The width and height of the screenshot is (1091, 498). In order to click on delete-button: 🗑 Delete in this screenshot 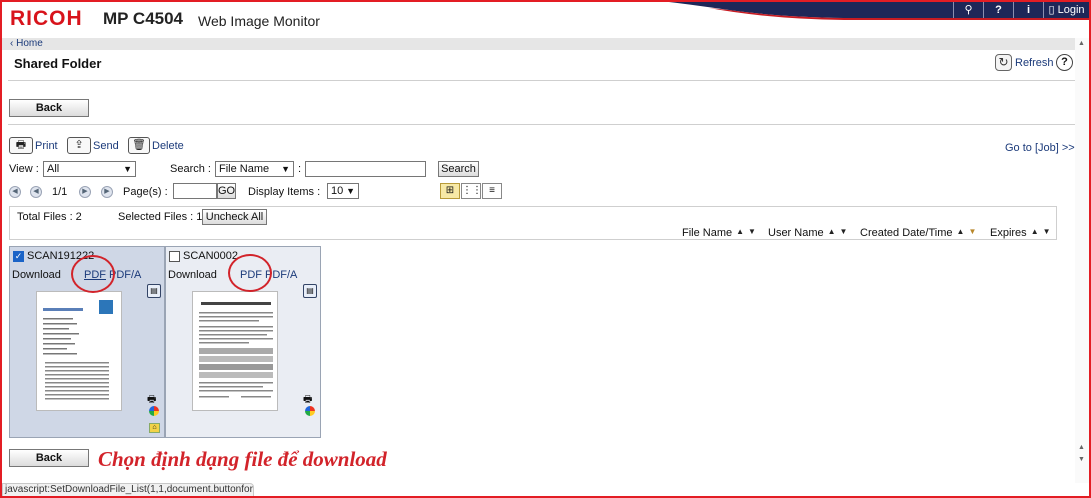, I will do `click(156, 145)`.